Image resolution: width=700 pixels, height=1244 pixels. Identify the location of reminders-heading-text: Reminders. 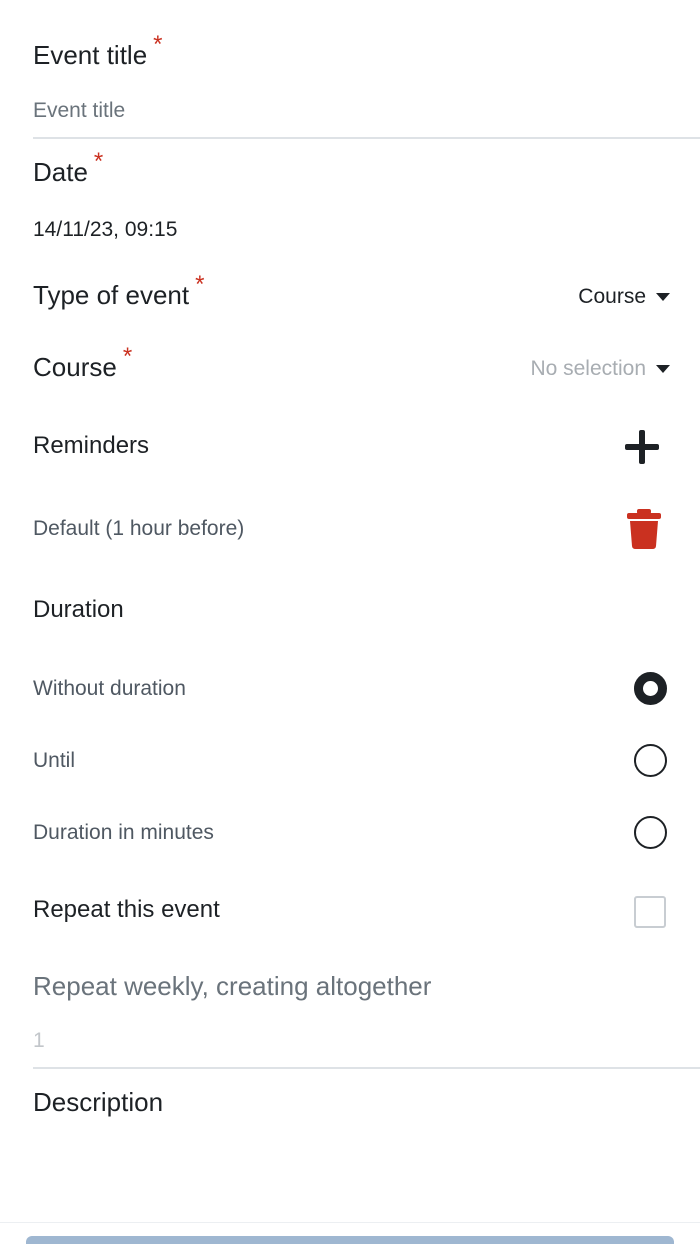
(91, 445).